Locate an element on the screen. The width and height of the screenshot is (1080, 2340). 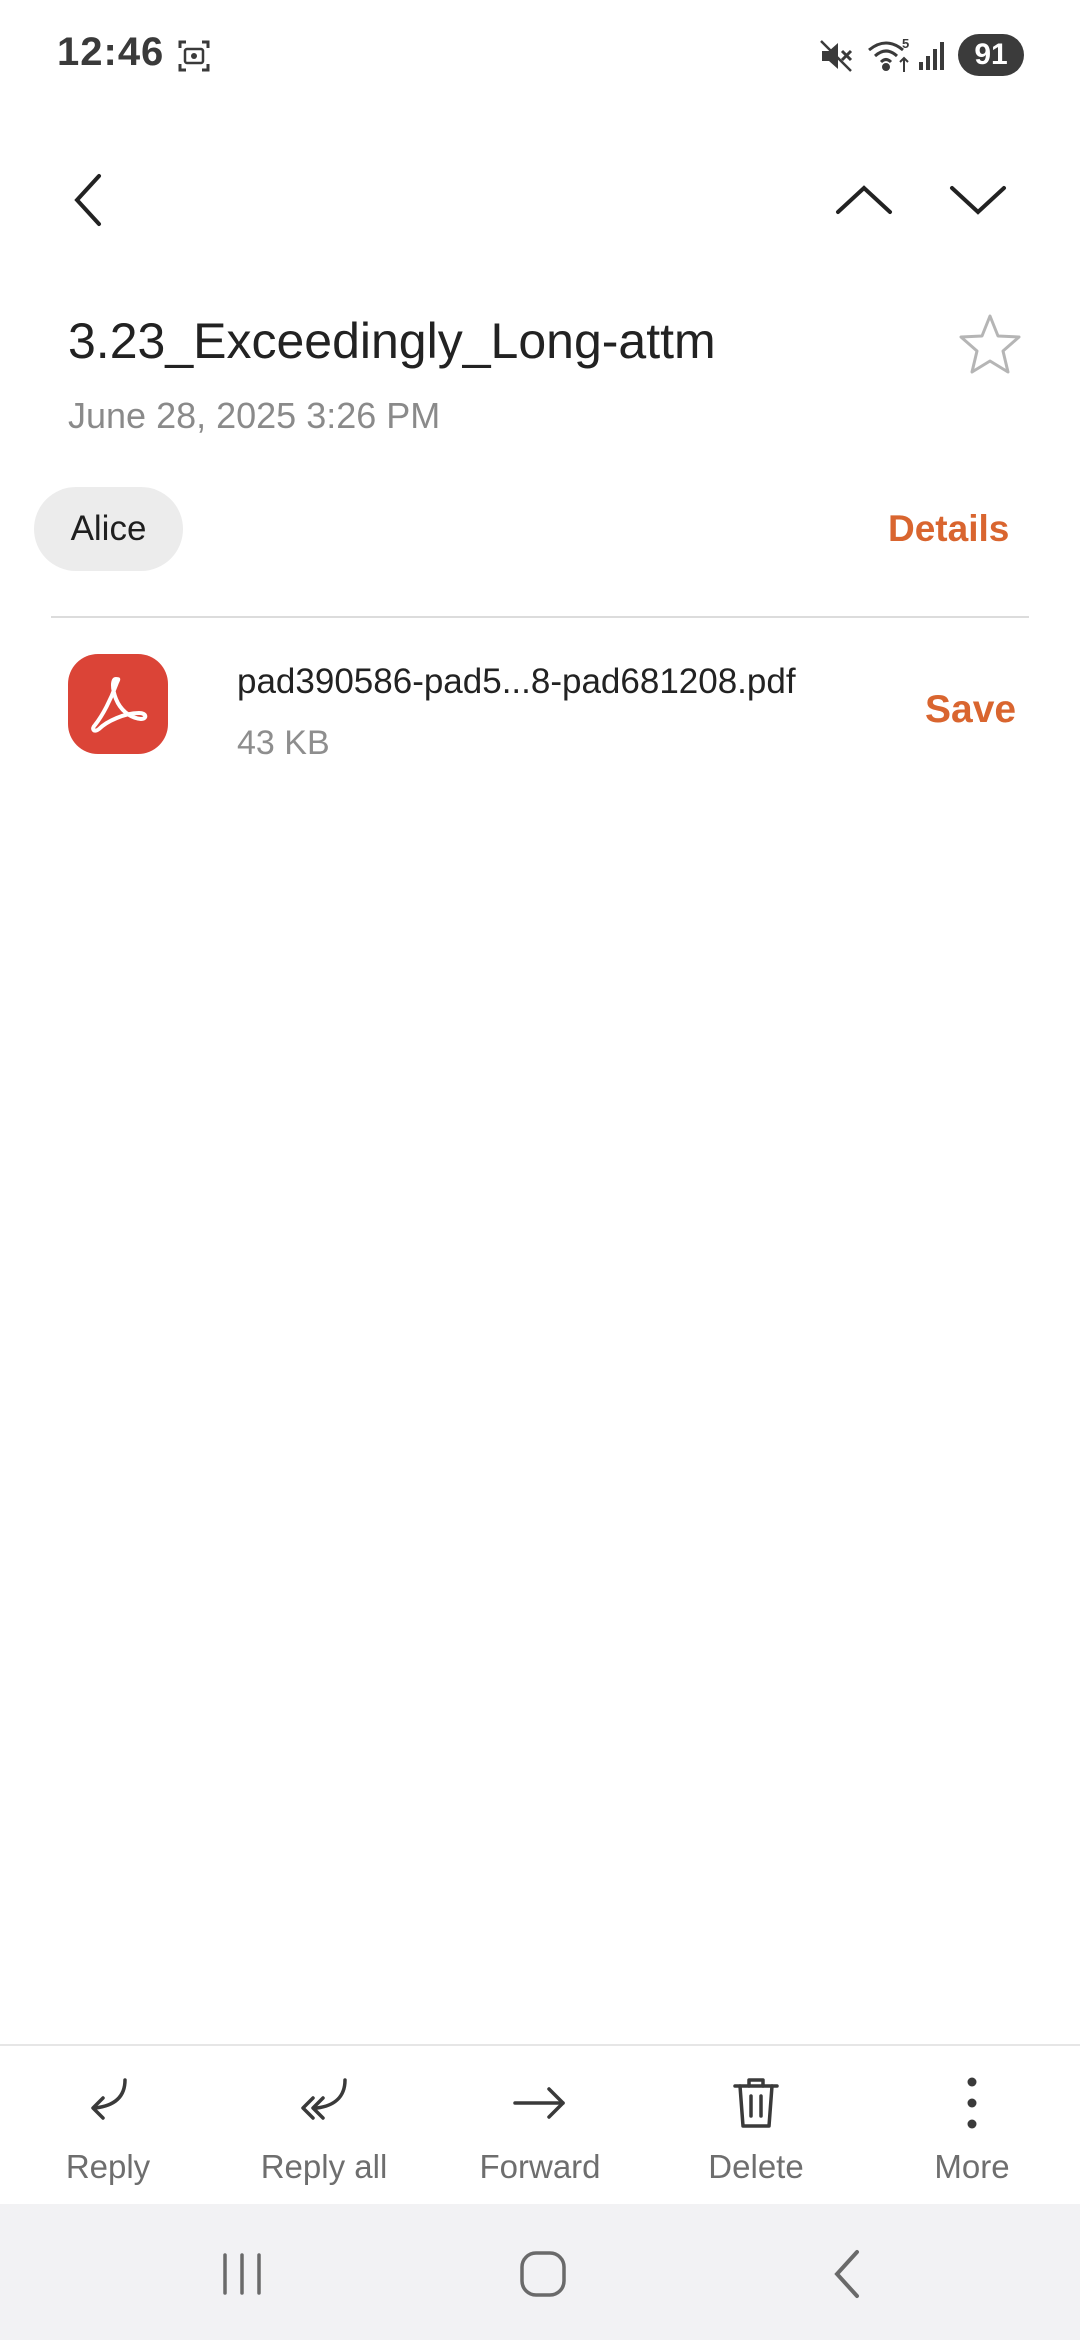
back-arrow-icon is located at coordinates (87, 200).